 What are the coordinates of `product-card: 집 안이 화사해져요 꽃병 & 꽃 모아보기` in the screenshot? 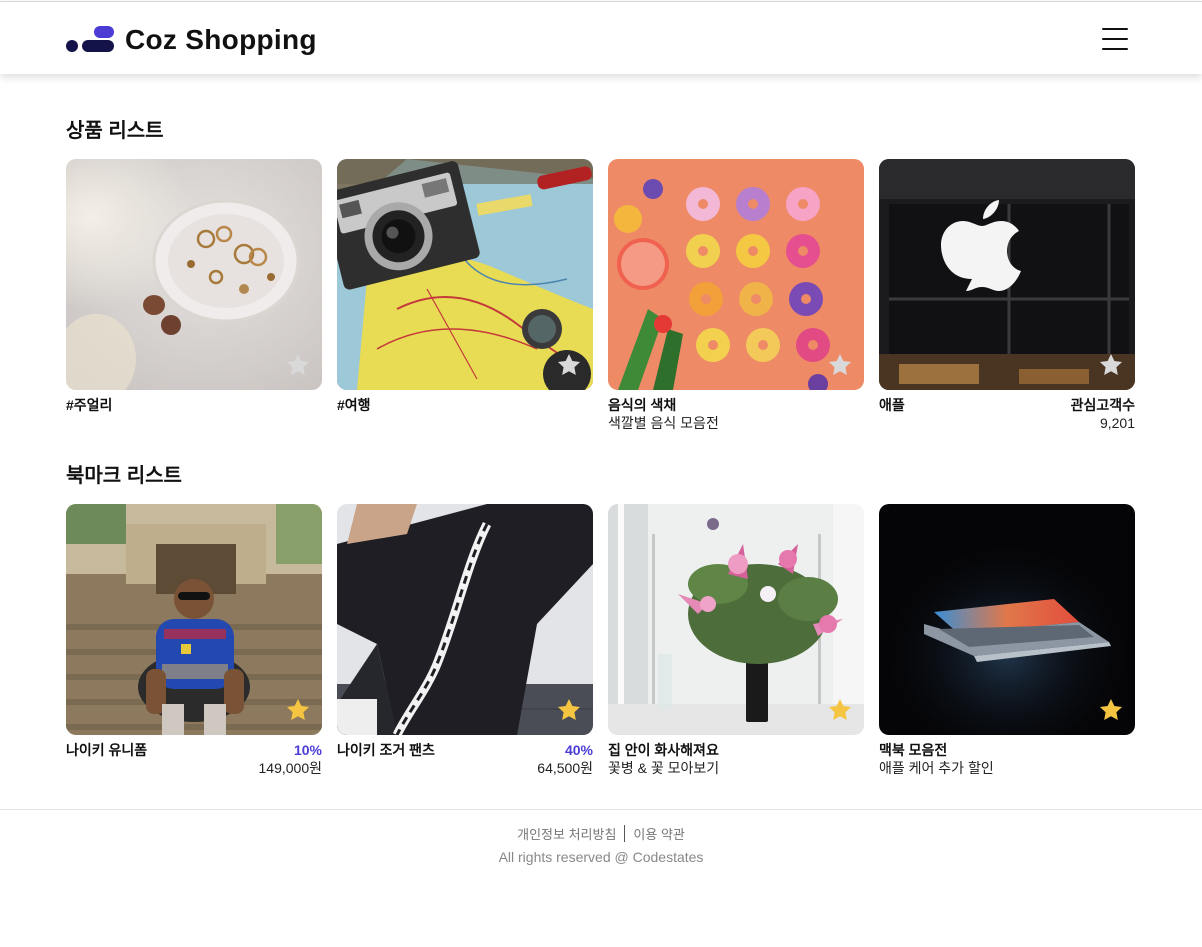 It's located at (736, 640).